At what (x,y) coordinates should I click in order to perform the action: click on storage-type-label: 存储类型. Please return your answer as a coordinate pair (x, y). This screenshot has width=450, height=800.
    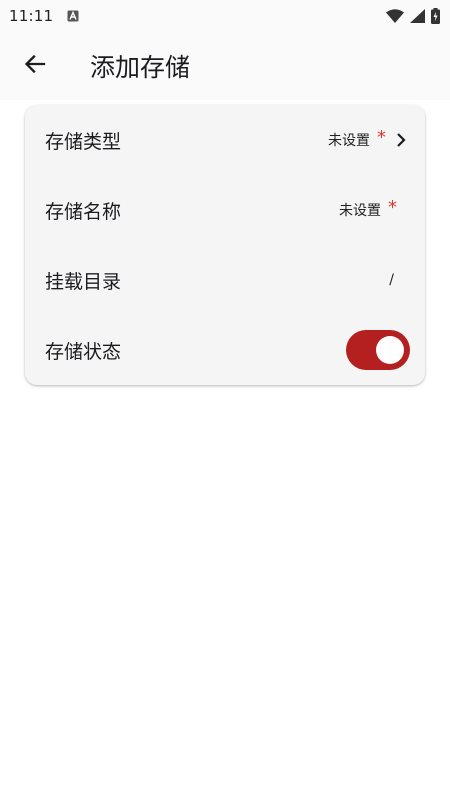
    Looking at the image, I should click on (83, 141).